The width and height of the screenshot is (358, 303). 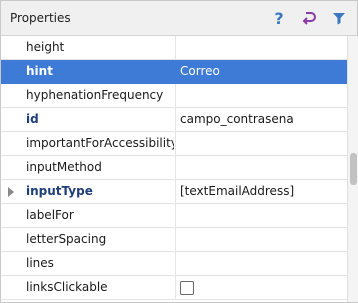 I want to click on property-value: campo_contrasena, so click(x=262, y=119).